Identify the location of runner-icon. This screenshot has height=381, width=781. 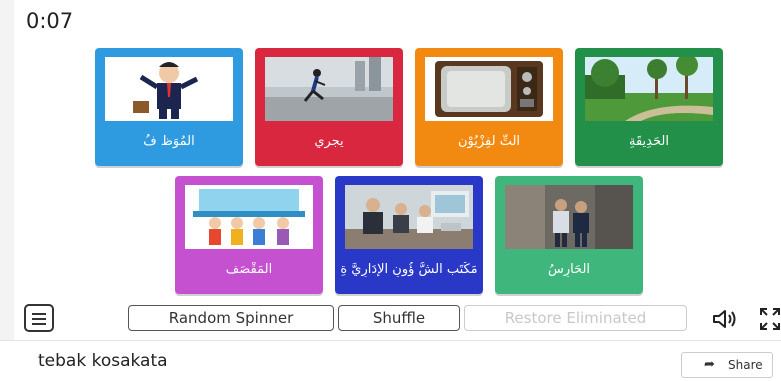
(329, 89).